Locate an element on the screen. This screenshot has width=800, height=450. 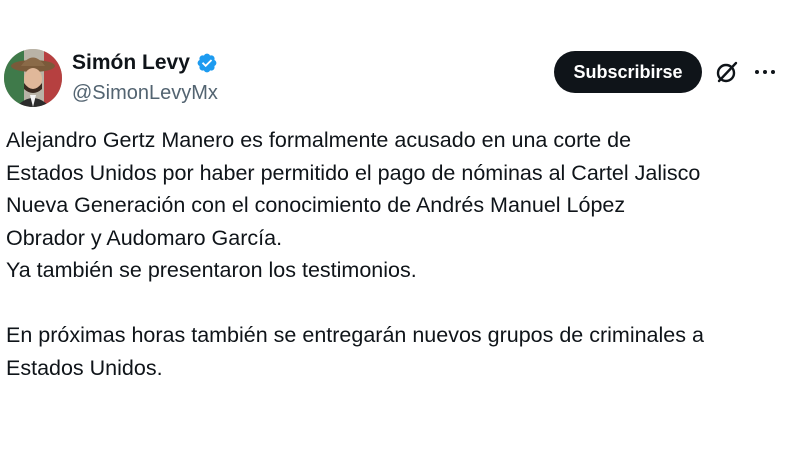
avatar is located at coordinates (33, 78).